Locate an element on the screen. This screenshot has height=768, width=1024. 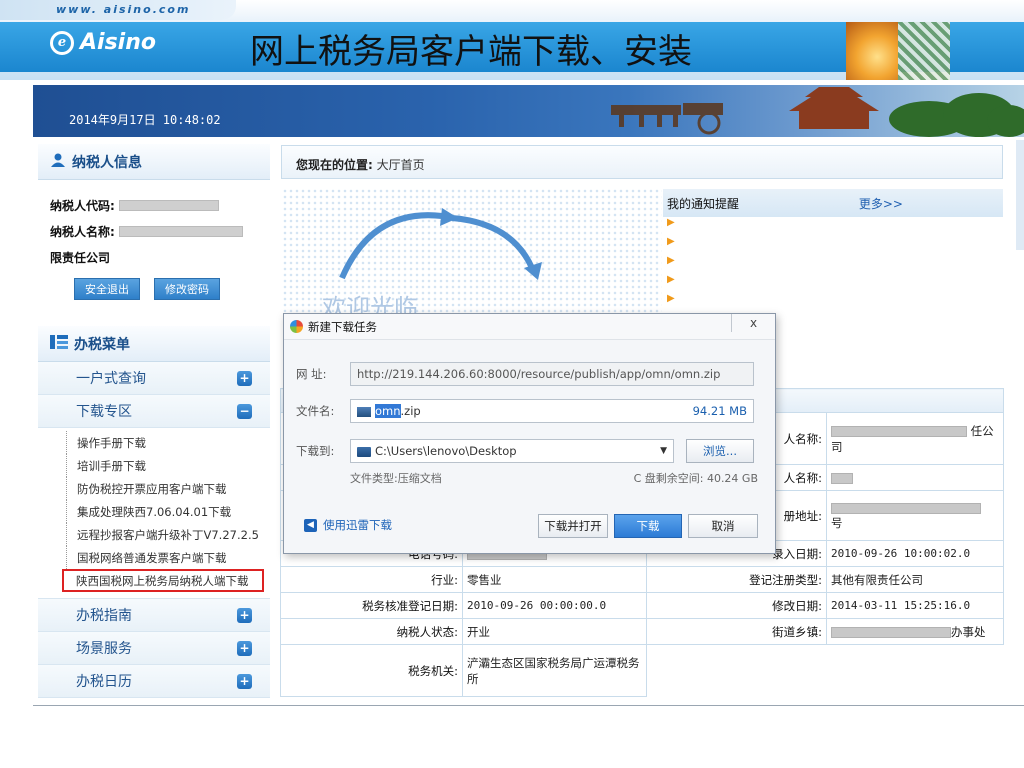
table-value: 零售业 is located at coordinates (554, 579).